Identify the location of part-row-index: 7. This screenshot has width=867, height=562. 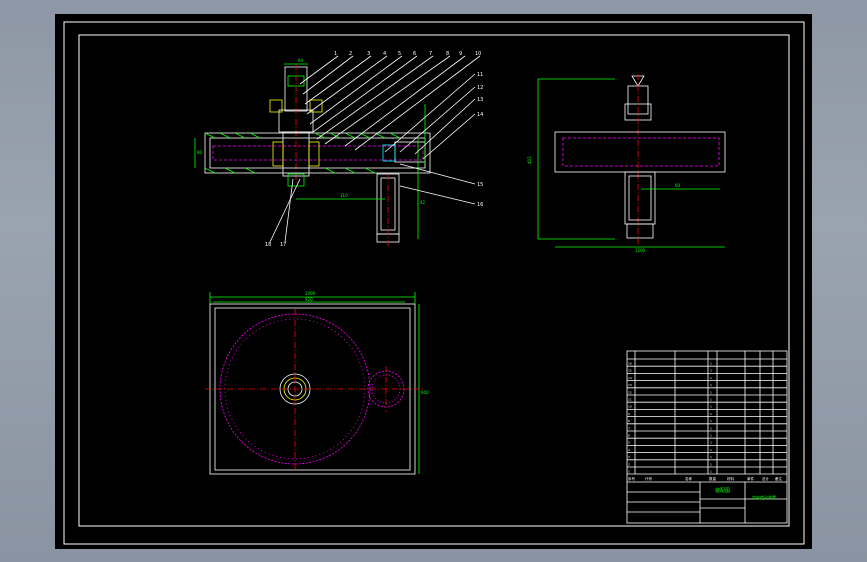
(629, 428).